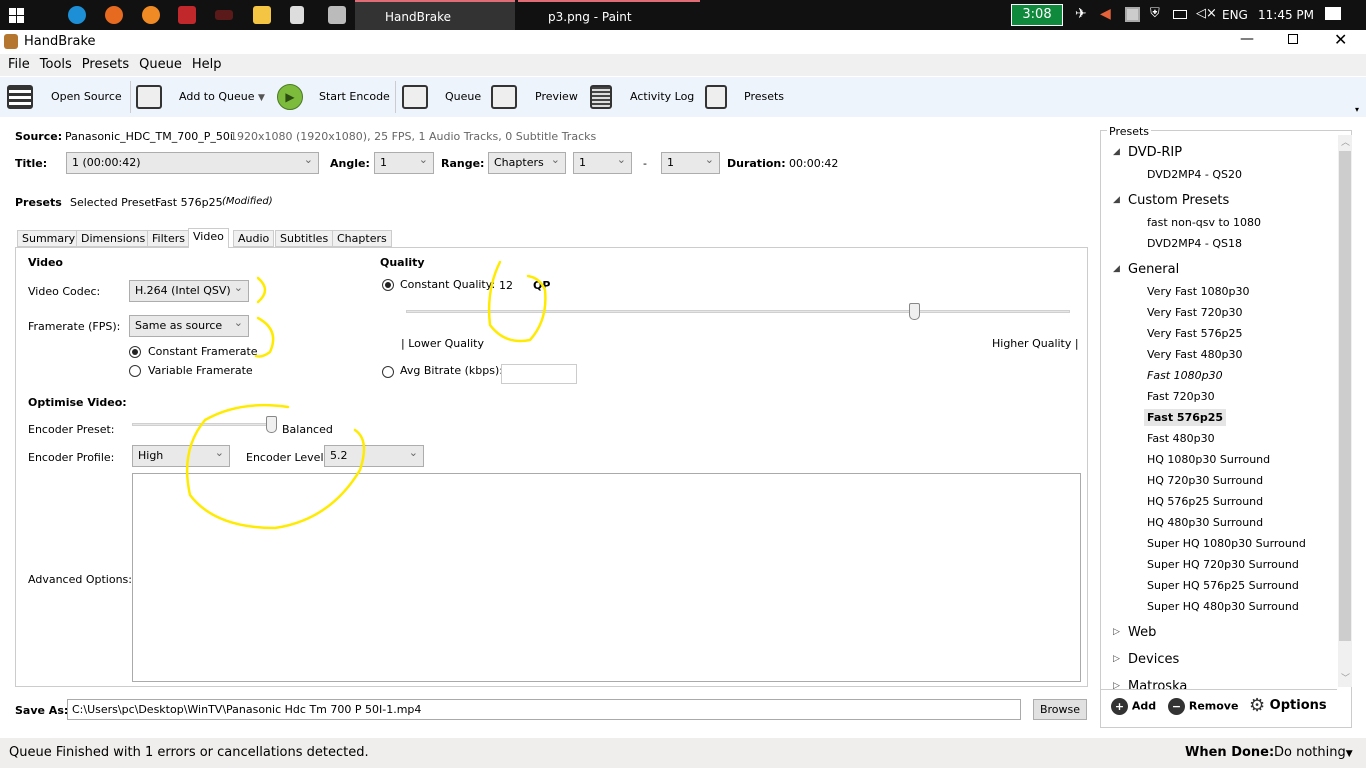  What do you see at coordinates (463, 97) in the screenshot?
I see `queue-button: Queue` at bounding box center [463, 97].